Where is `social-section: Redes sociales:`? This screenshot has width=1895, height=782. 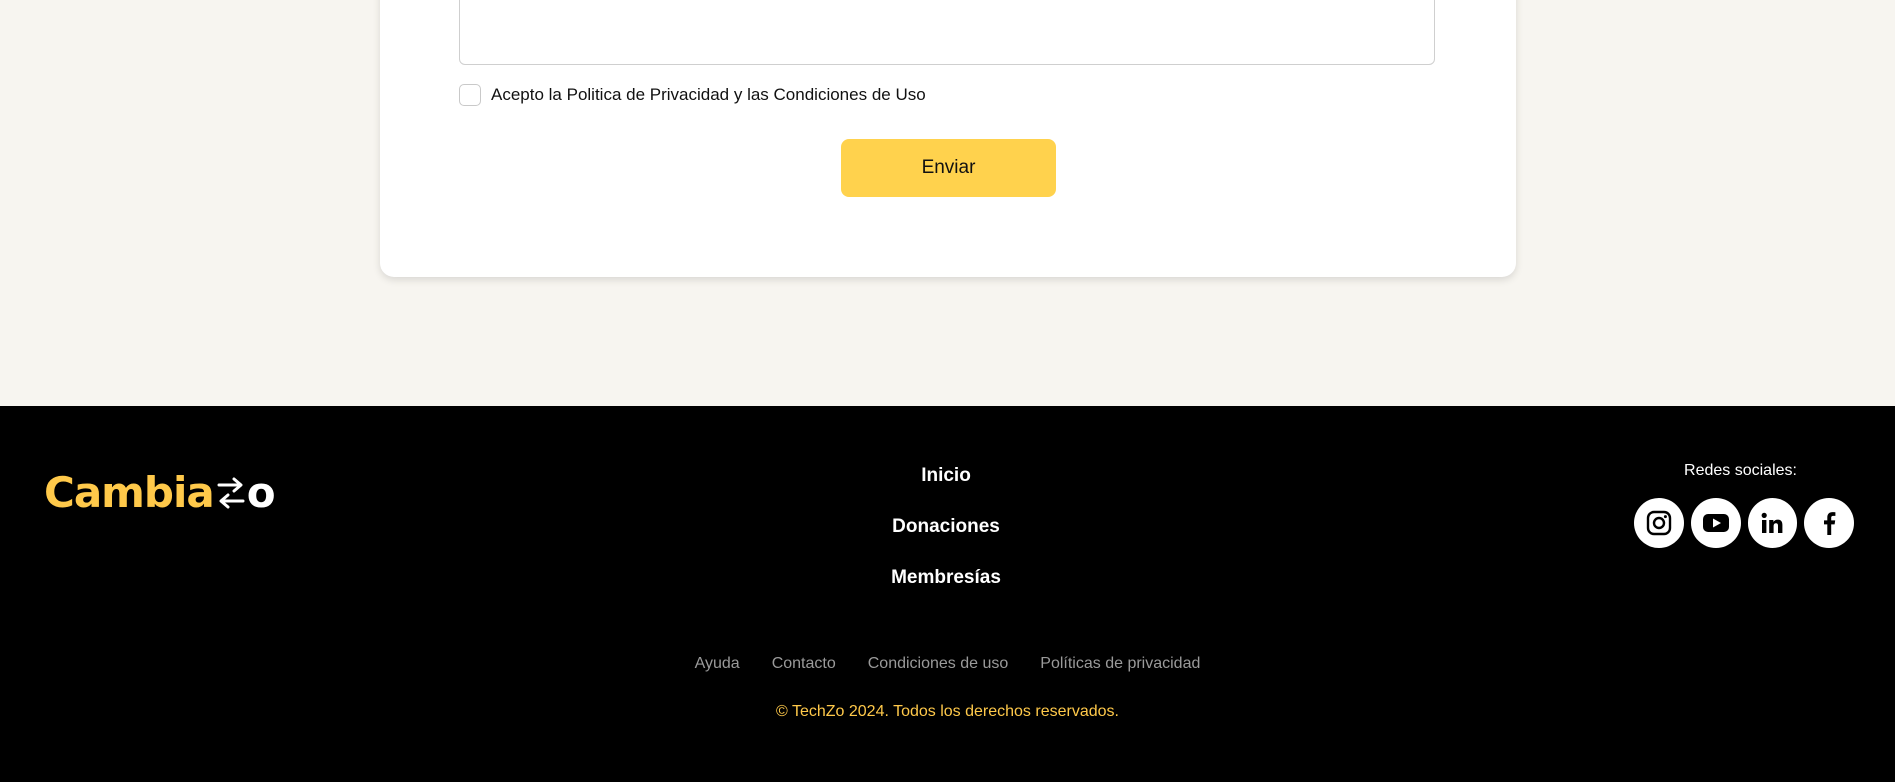
social-section: Redes sociales: is located at coordinates (1744, 505).